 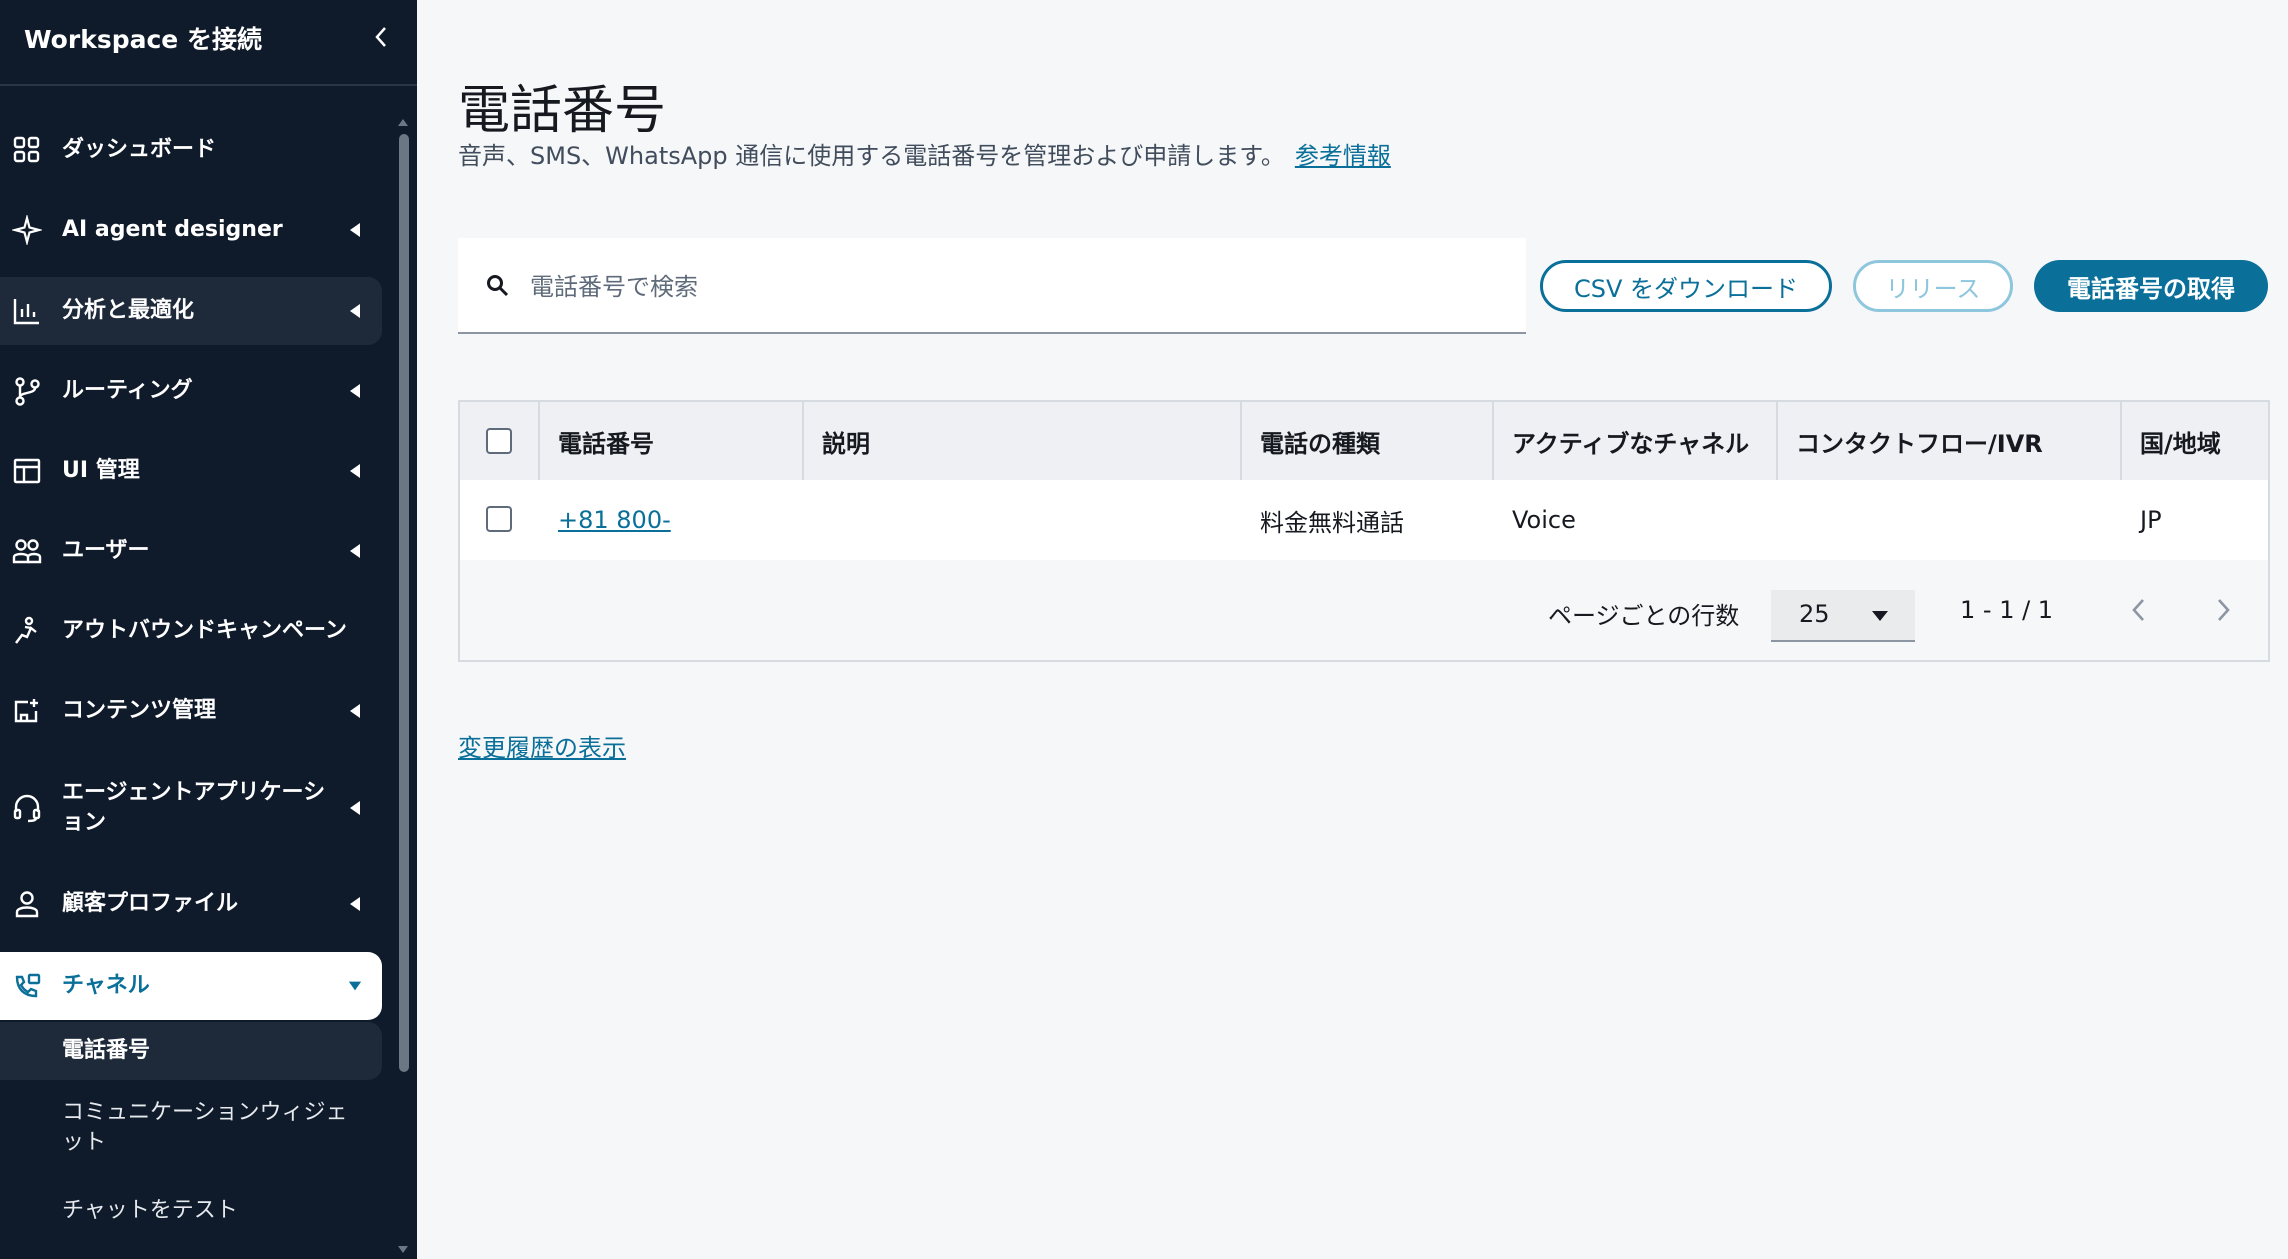 I want to click on row-checkbox, so click(x=499, y=519).